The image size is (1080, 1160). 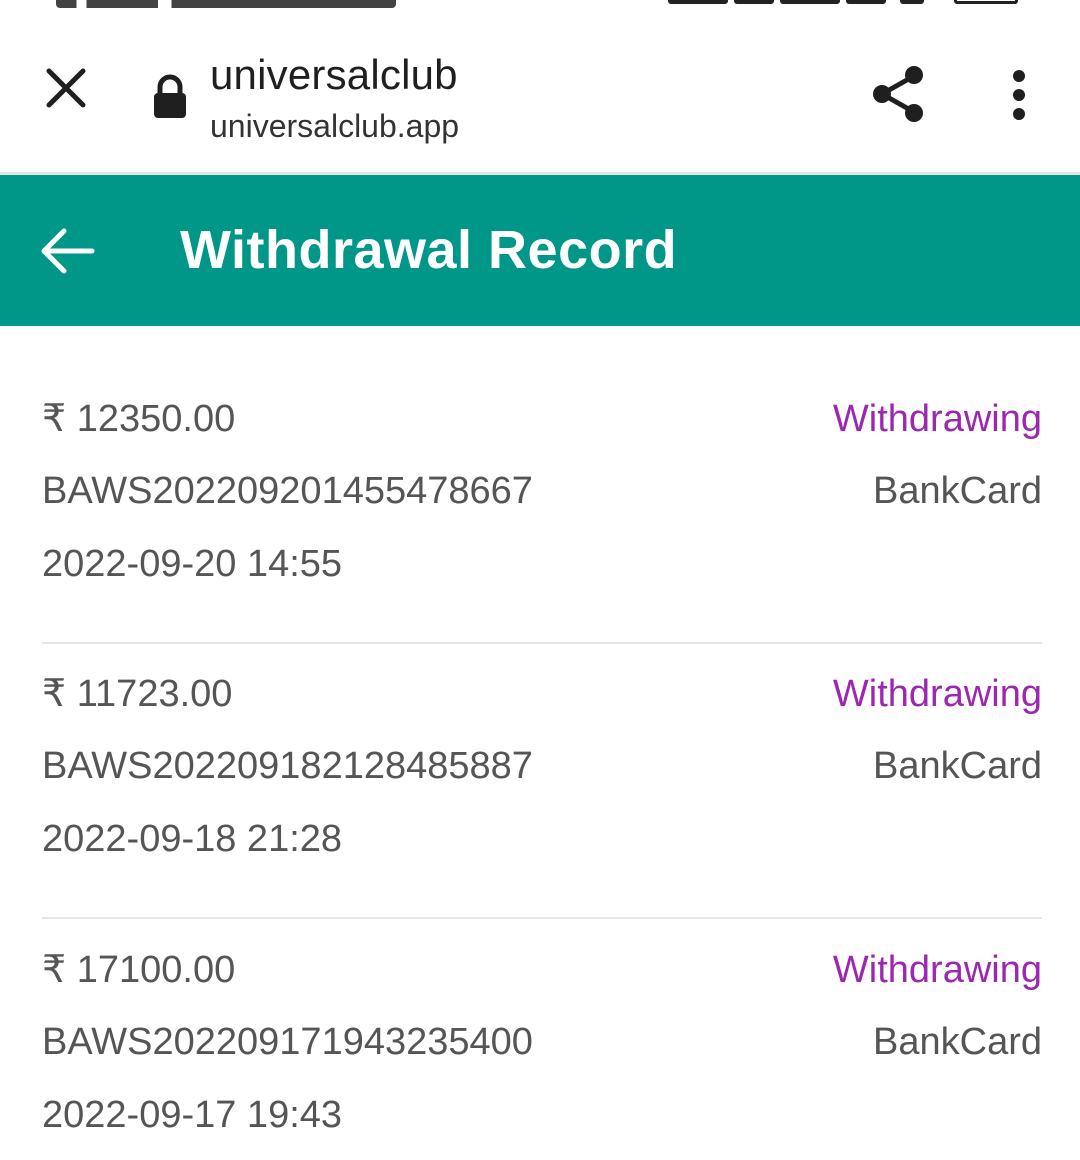 What do you see at coordinates (335, 126) in the screenshot?
I see `site-domain: universalclub.app` at bounding box center [335, 126].